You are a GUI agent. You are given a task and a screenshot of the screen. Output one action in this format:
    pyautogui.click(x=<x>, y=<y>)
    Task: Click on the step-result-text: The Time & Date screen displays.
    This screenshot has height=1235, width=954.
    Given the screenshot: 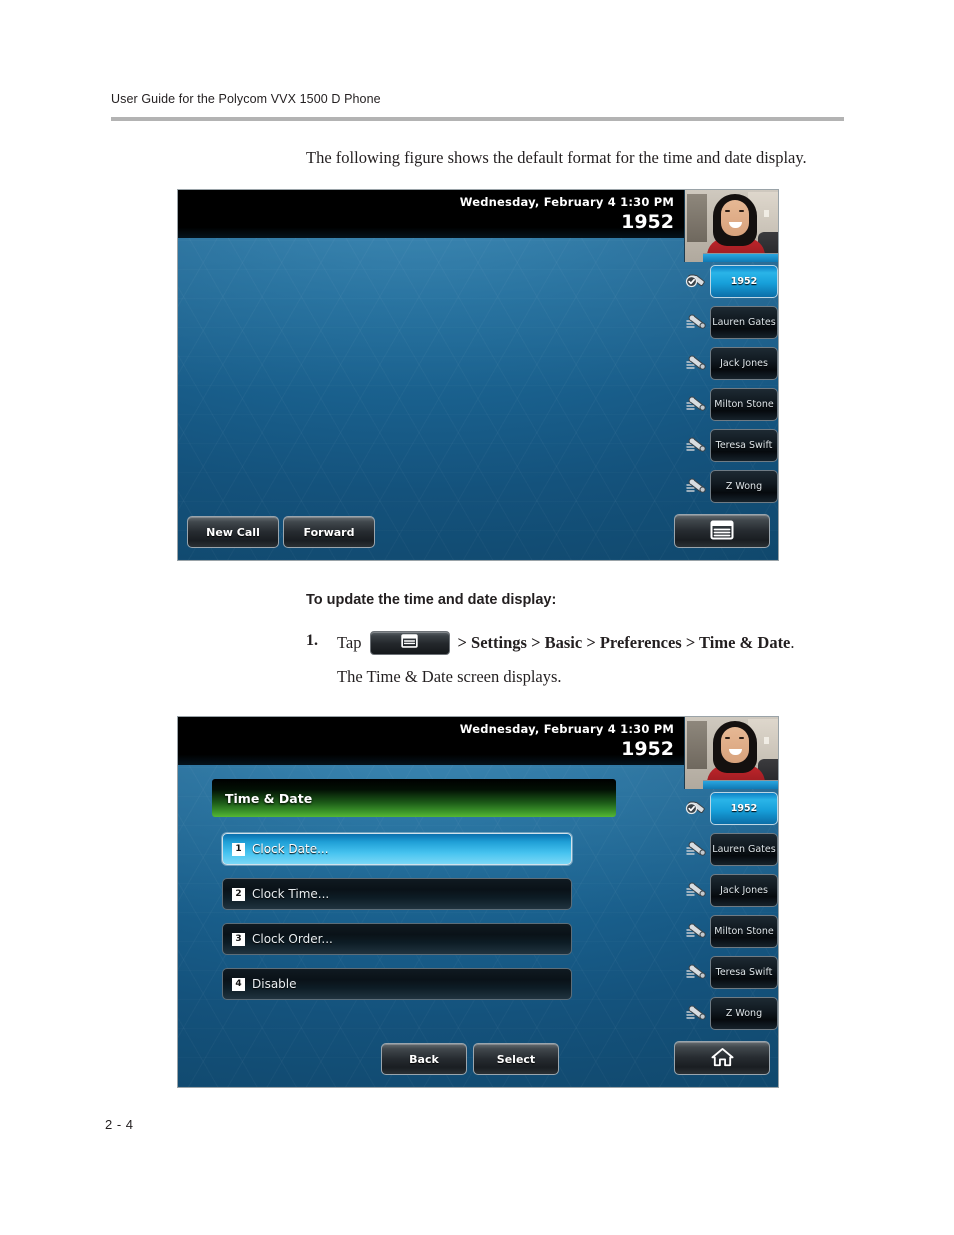 What is the action you would take?
    pyautogui.click(x=449, y=676)
    